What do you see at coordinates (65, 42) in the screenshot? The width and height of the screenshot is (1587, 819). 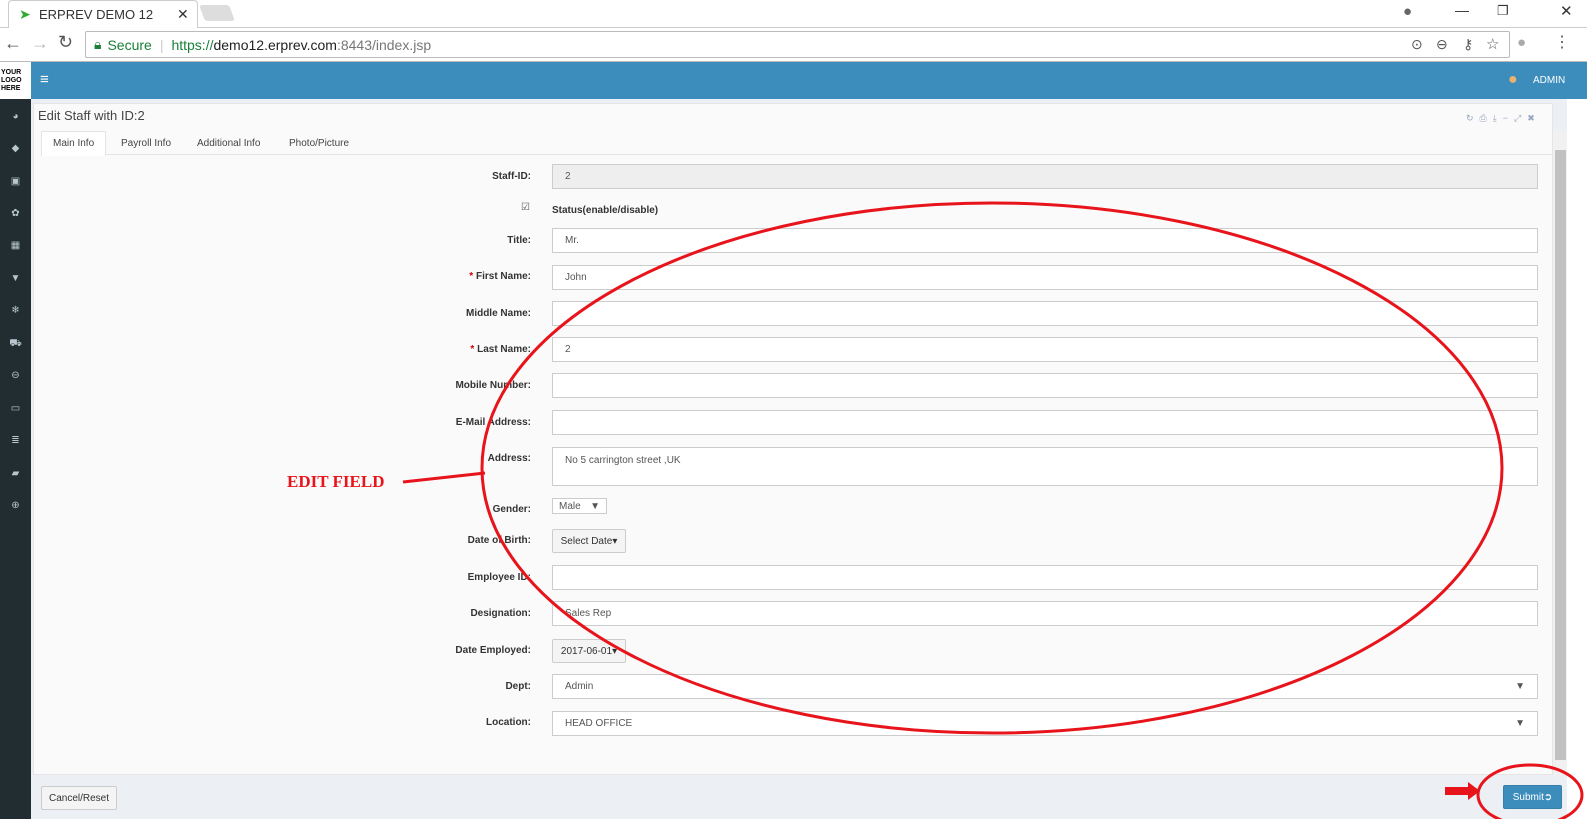 I see `reload-icon: ↻` at bounding box center [65, 42].